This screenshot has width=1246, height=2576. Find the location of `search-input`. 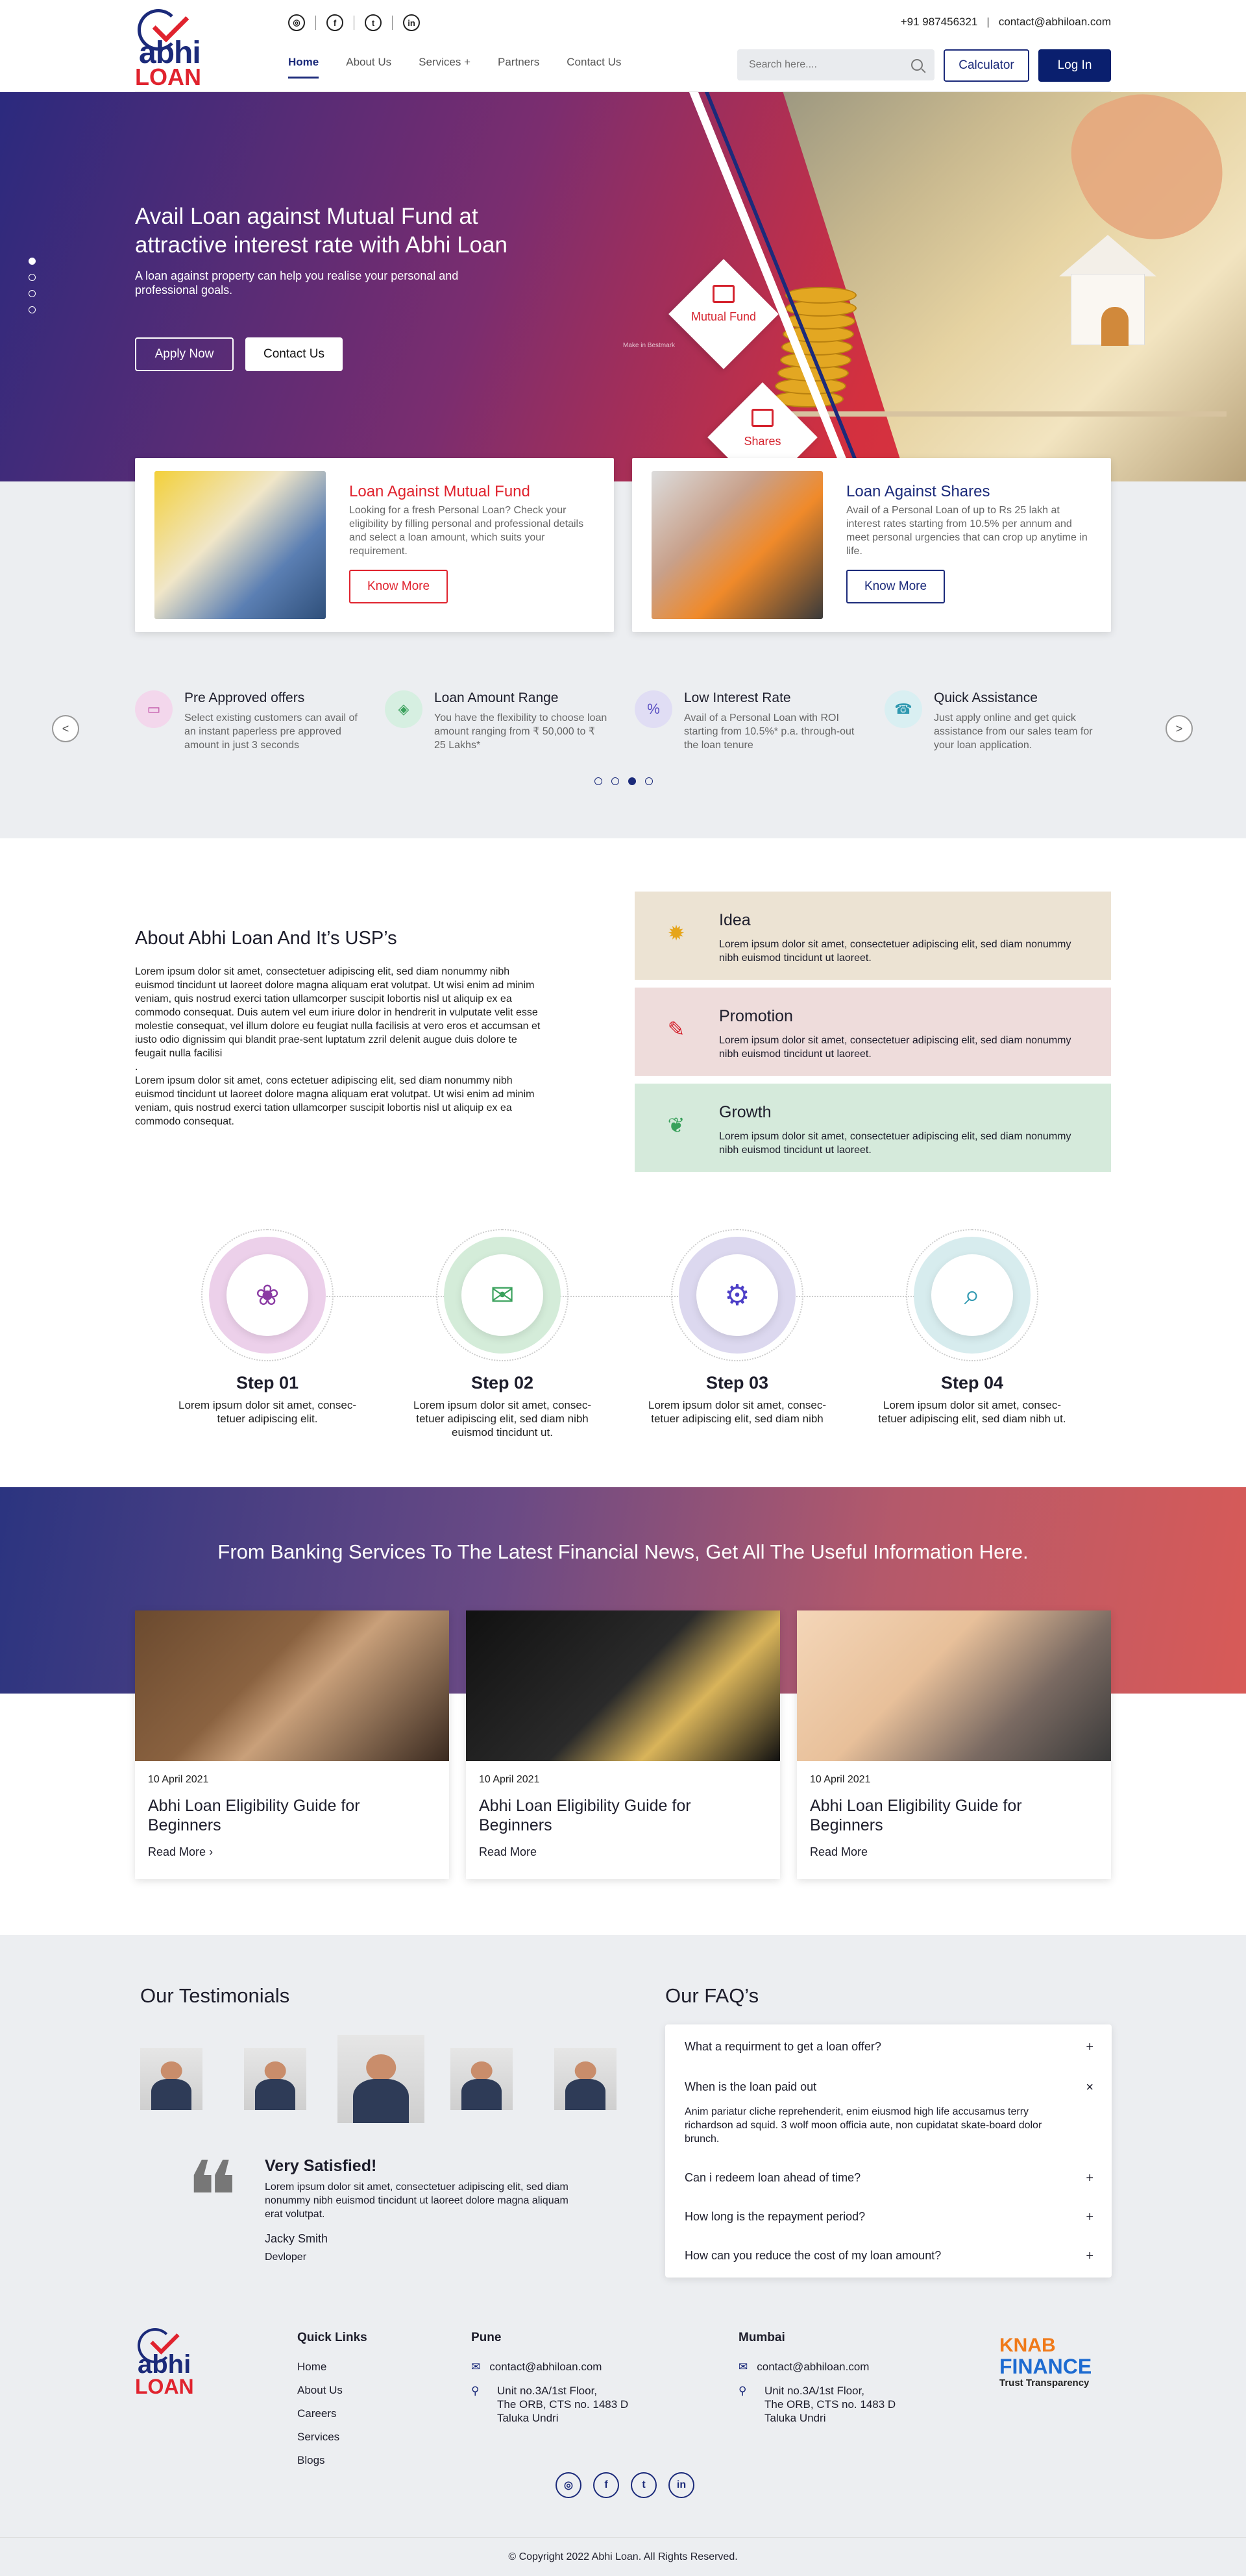

search-input is located at coordinates (823, 65).